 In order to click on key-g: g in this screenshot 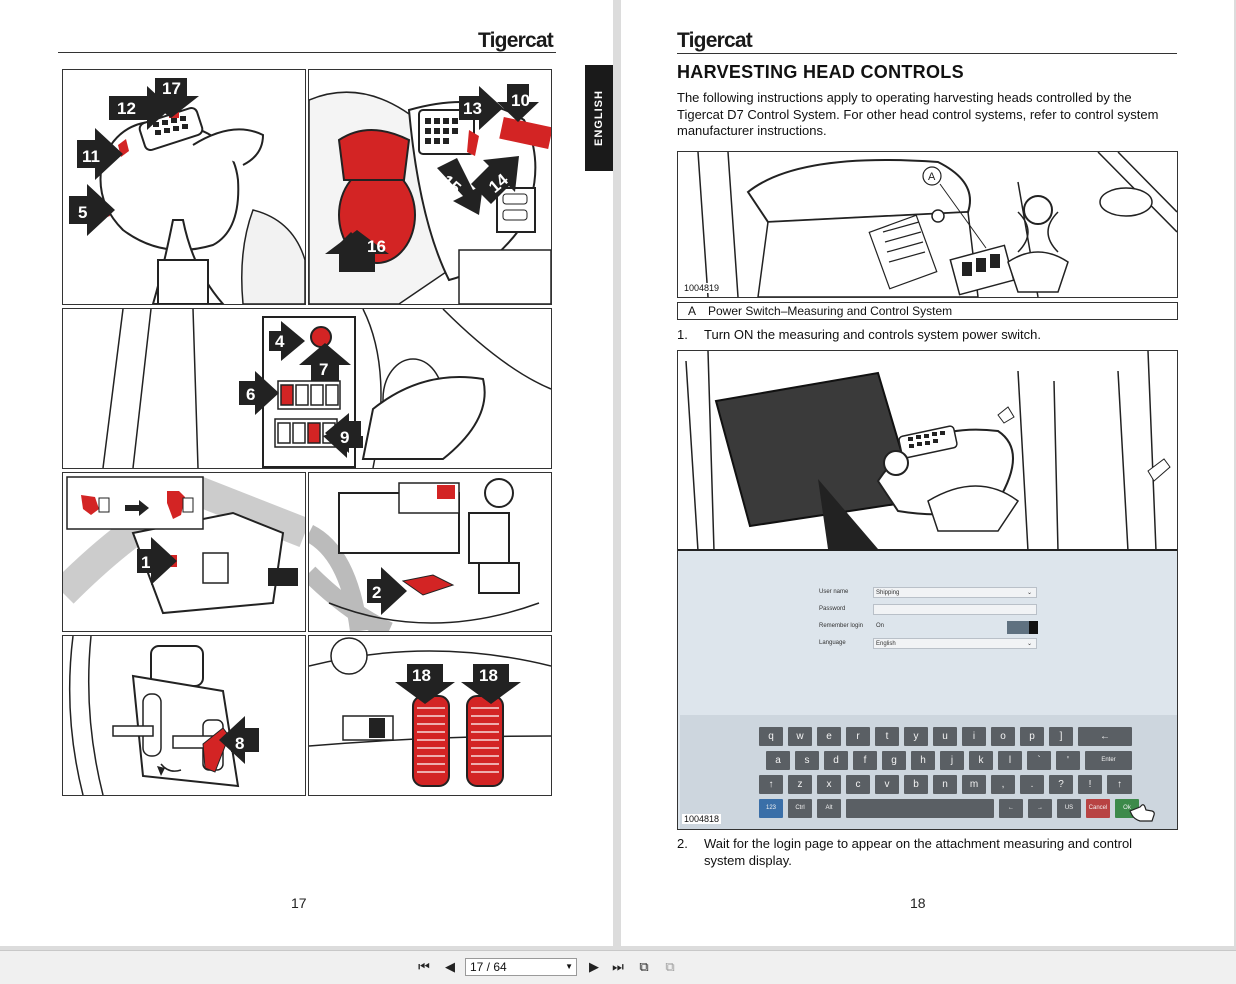, I will do `click(894, 760)`.